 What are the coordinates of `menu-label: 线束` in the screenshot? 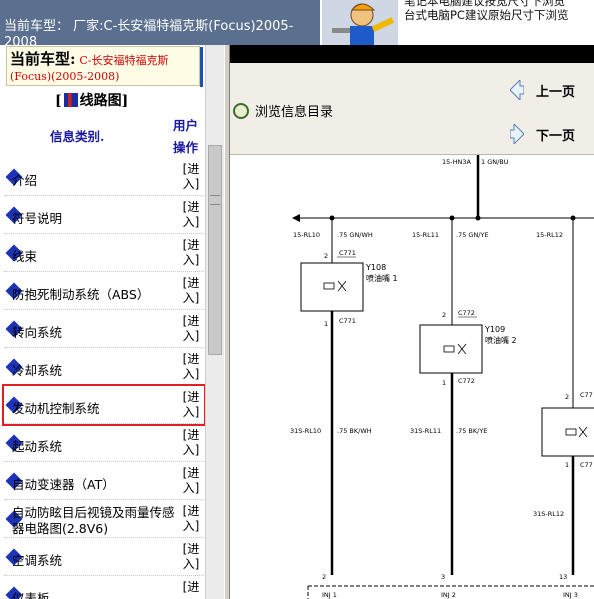 It's located at (24, 255).